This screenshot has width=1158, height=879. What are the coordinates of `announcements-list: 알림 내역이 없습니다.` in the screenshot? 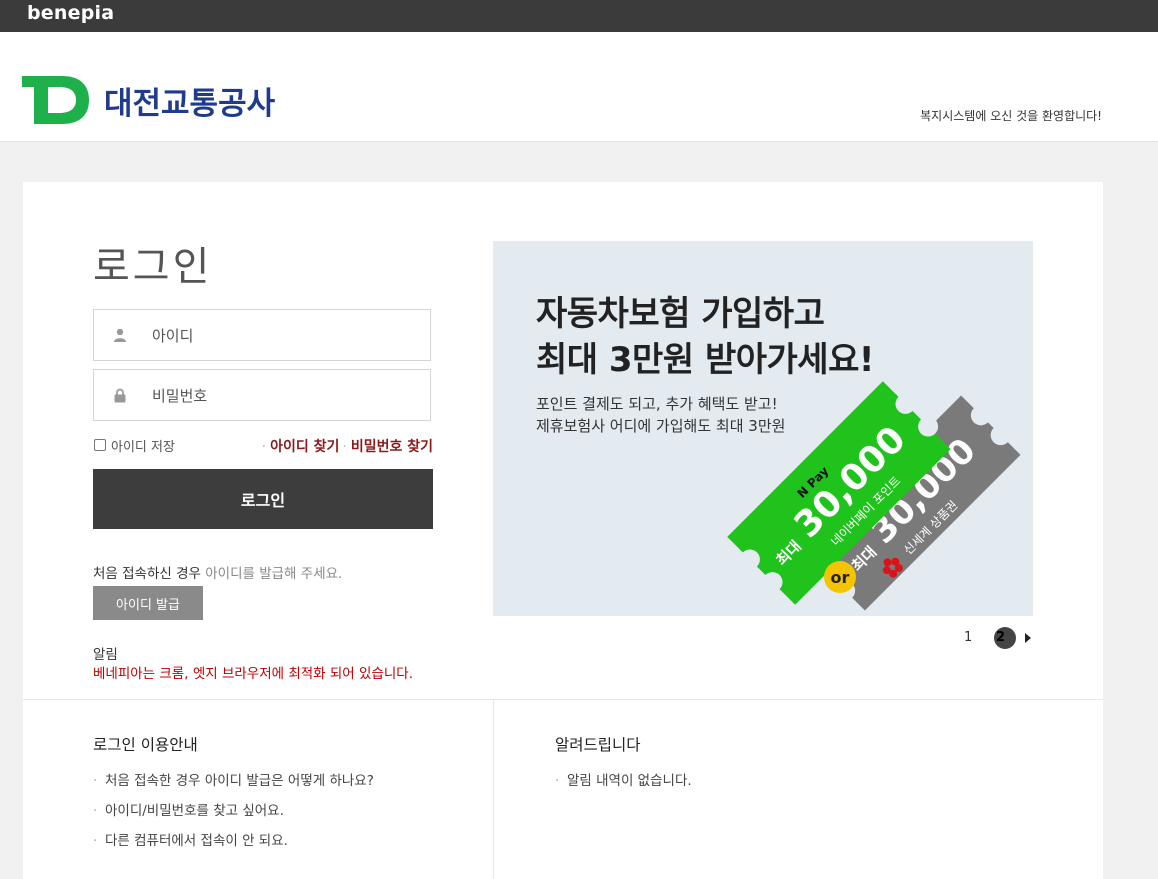 It's located at (623, 787).